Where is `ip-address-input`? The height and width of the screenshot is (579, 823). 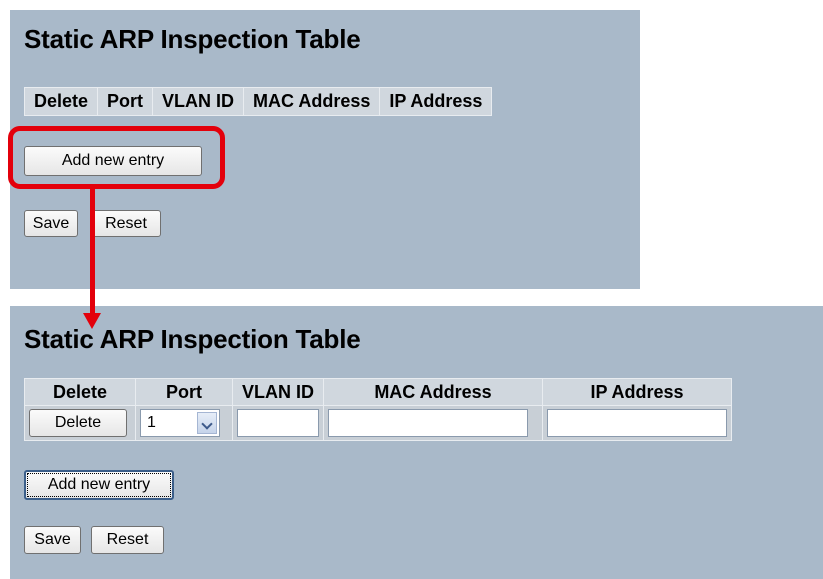
ip-address-input is located at coordinates (637, 423).